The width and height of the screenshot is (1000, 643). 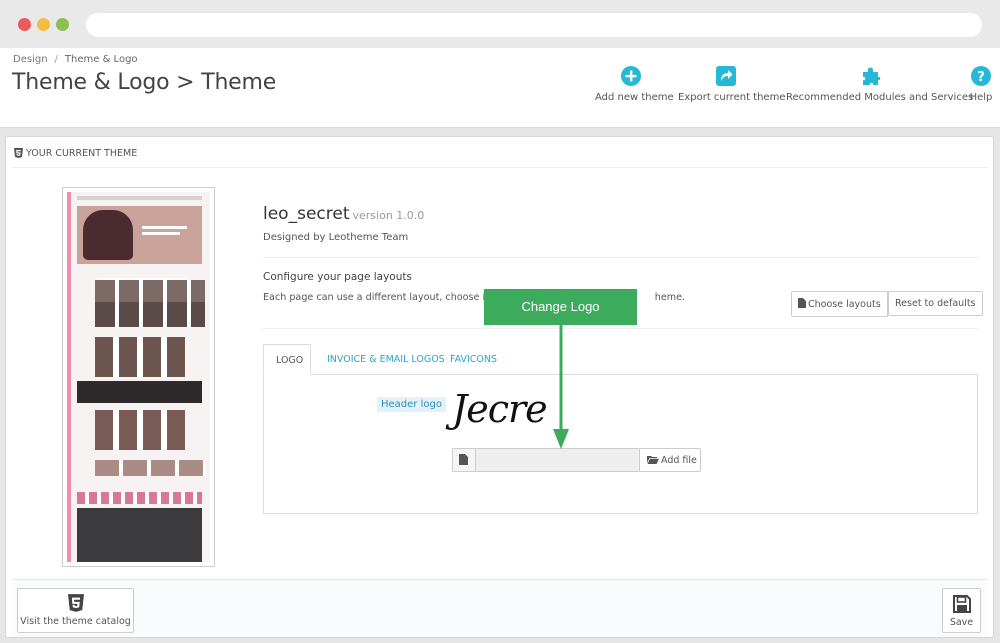 I want to click on maximize-window-dot, so click(x=62, y=24).